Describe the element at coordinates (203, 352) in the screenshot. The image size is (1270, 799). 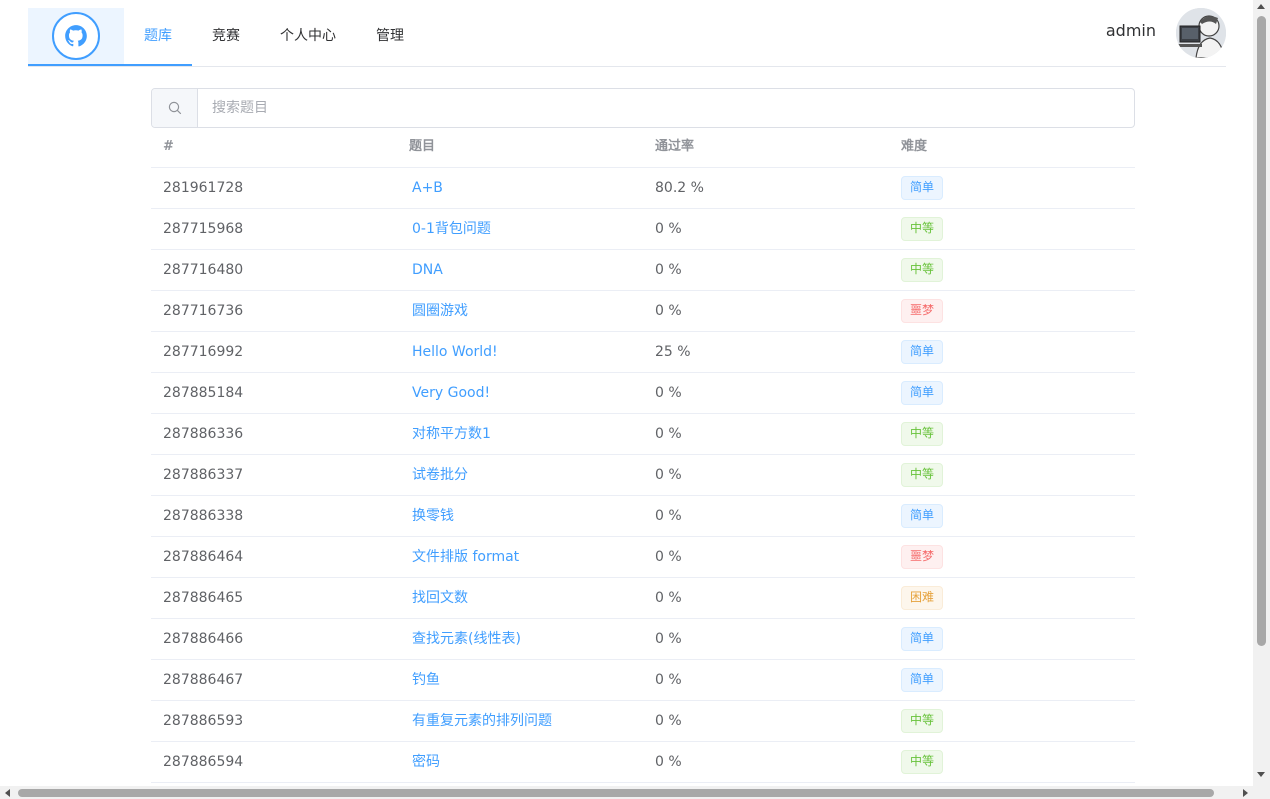
I see `problem-id: 287716992` at that location.